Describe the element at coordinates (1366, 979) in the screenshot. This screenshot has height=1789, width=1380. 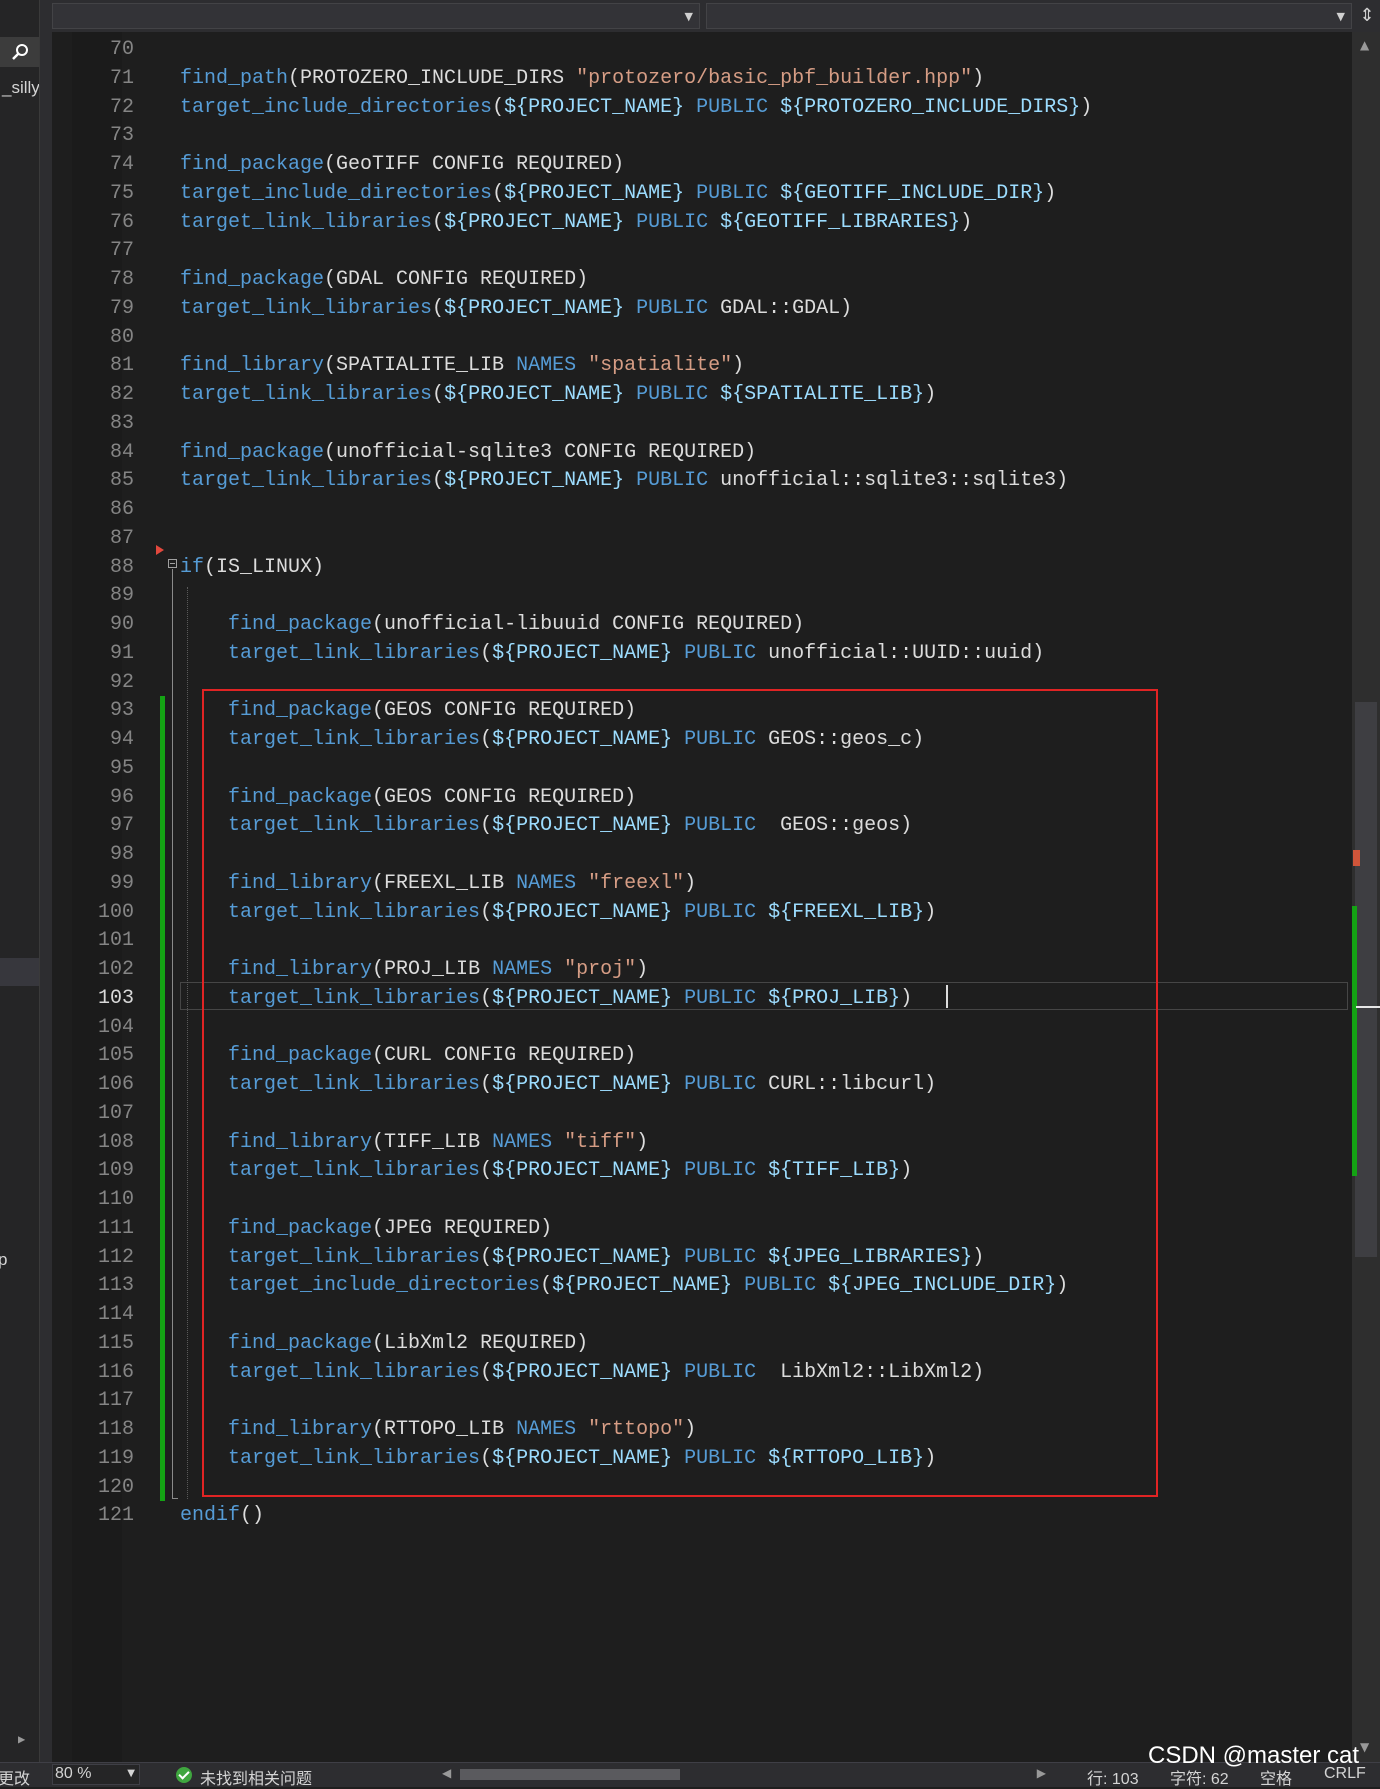
I see `scrollbar-thumb` at that location.